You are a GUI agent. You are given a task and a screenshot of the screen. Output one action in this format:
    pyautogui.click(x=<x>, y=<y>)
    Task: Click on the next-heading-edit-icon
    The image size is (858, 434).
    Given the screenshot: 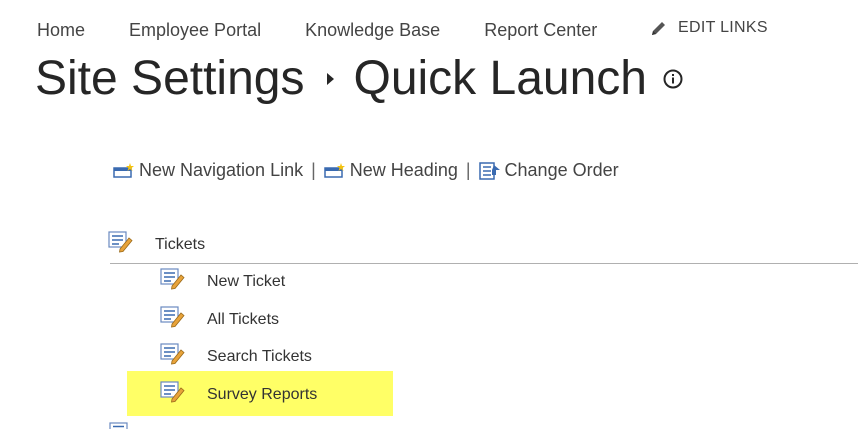 What is the action you would take?
    pyautogui.click(x=122, y=425)
    